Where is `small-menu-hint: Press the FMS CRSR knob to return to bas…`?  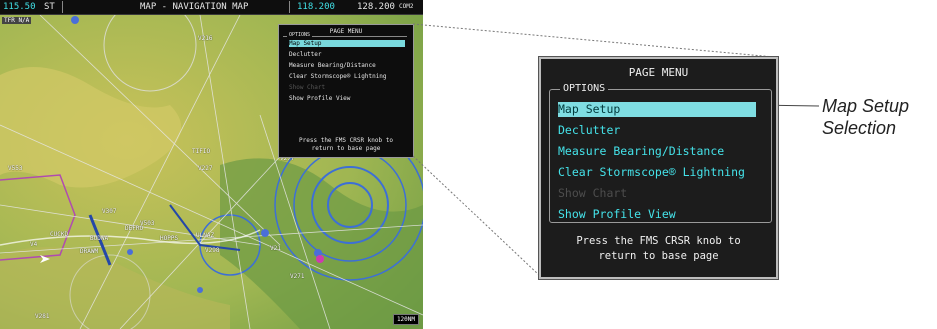
small-menu-hint: Press the FMS CRSR knob to return to bas… is located at coordinates (346, 145).